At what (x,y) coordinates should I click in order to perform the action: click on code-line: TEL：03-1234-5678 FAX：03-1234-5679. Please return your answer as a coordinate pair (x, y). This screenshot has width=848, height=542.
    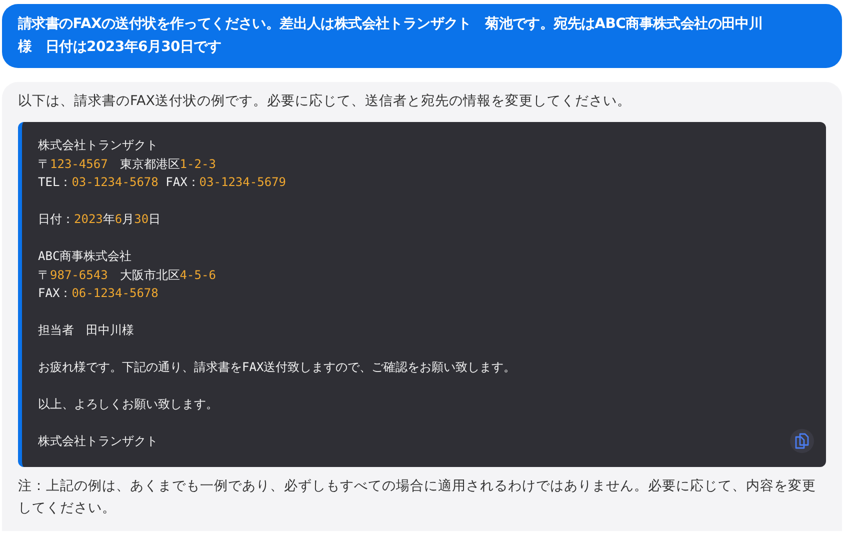
    Looking at the image, I should click on (162, 182).